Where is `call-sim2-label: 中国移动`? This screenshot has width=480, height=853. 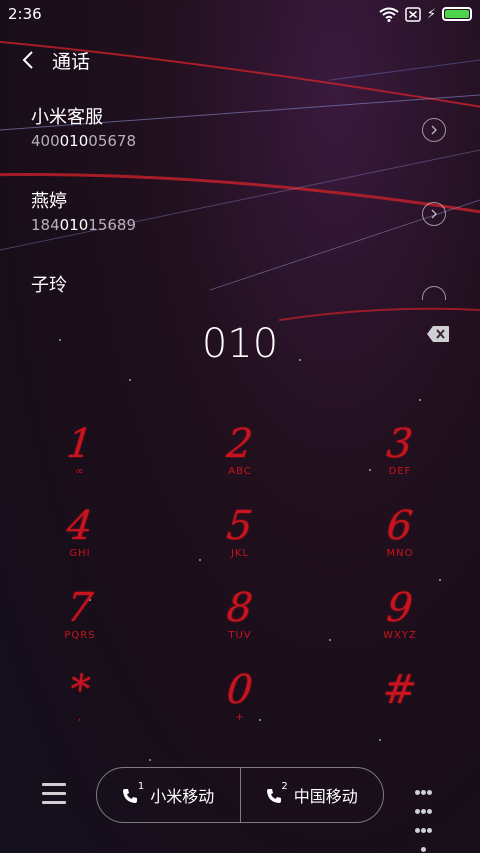
call-sim2-label: 中国移动 is located at coordinates (325, 796).